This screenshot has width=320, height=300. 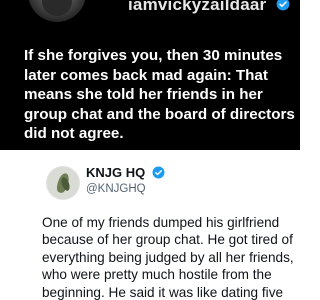 I want to click on bottom-tweet-handle: @KNJGHQ, so click(x=116, y=189).